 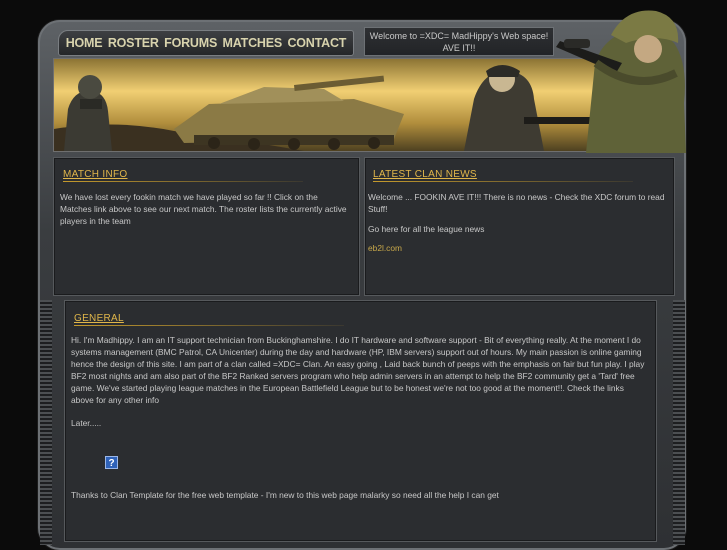 I want to click on nav-matches: MATCHES, so click(x=253, y=43).